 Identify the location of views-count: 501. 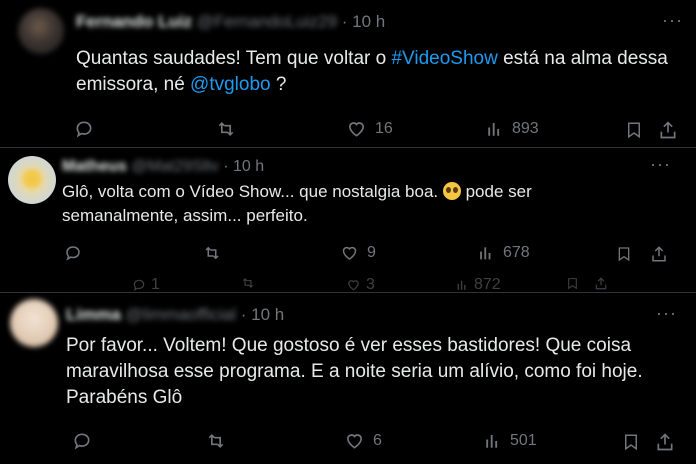
(523, 440).